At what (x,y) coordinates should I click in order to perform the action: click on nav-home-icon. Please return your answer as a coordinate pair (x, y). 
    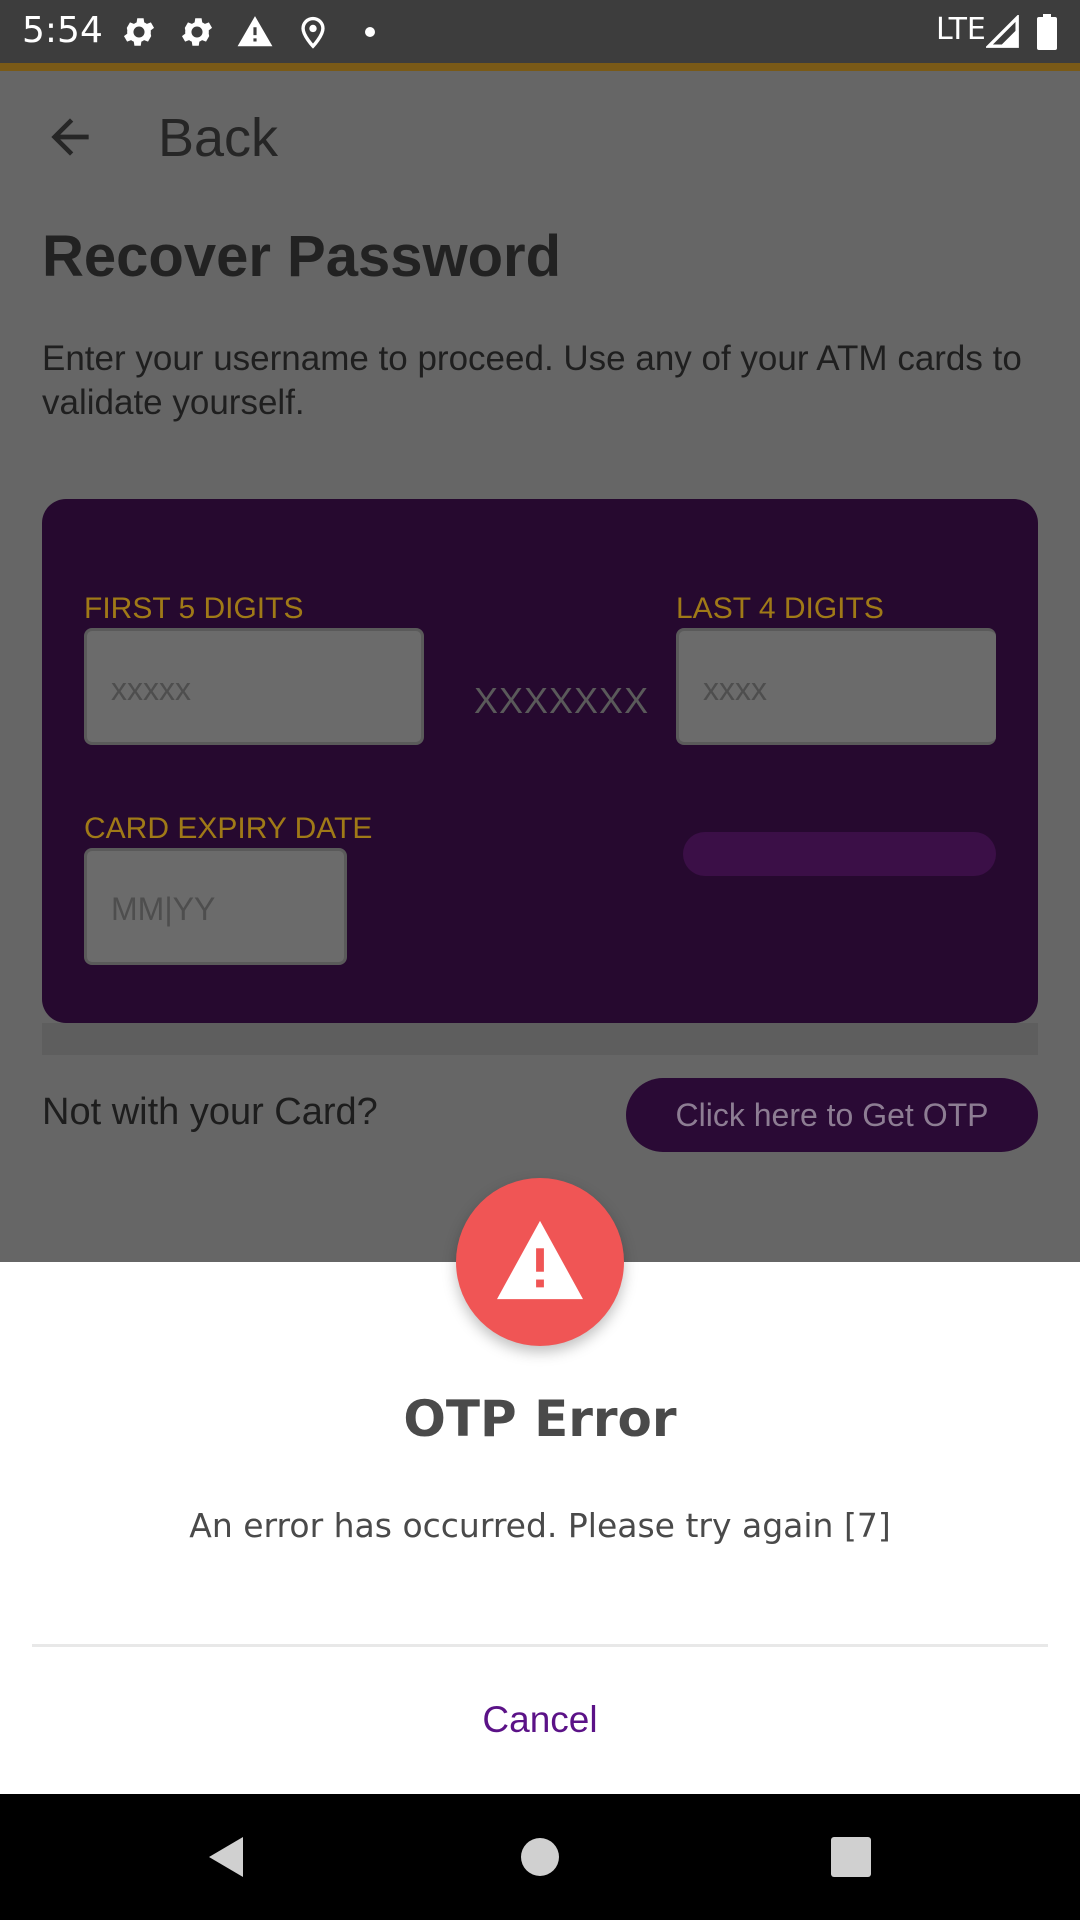
    Looking at the image, I should click on (540, 1857).